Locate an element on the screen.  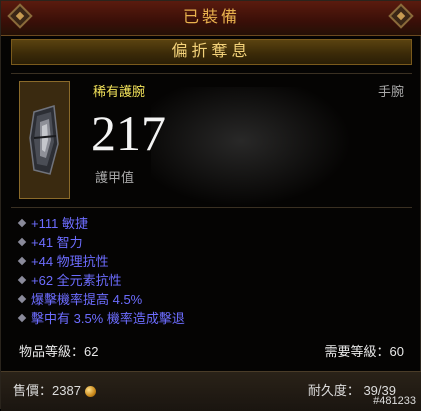
gold-coin-icon is located at coordinates (90, 392).